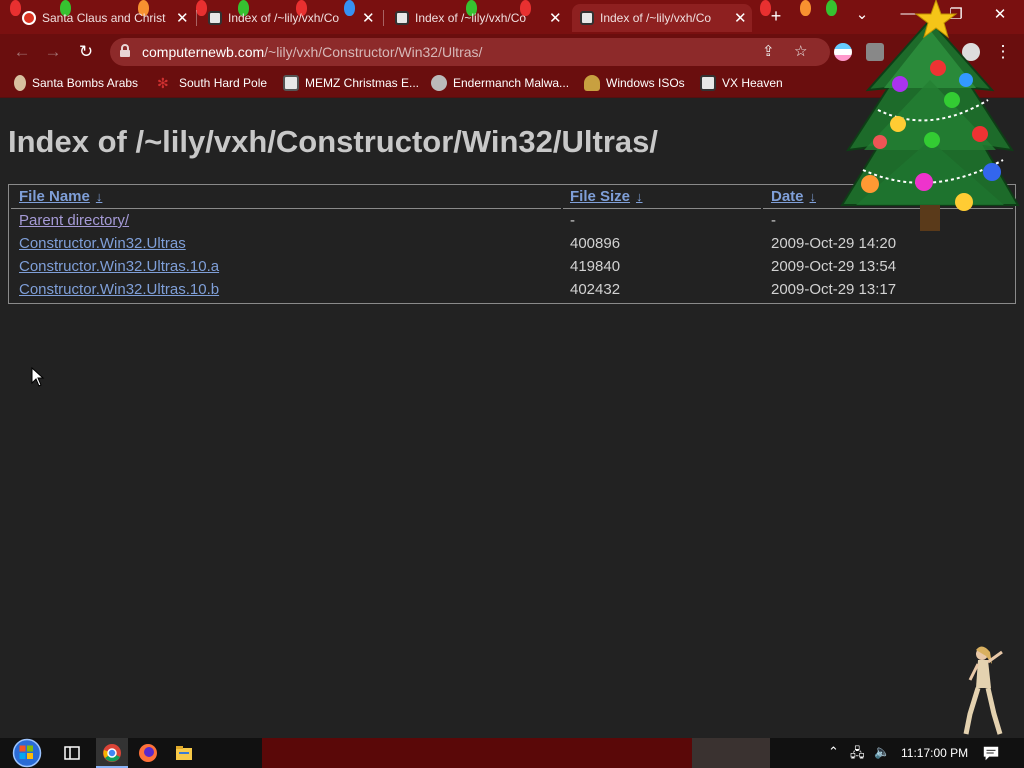 The width and height of the screenshot is (1024, 768). I want to click on file-name-cell: Constructor.Win32.Ultras, so click(102, 243).